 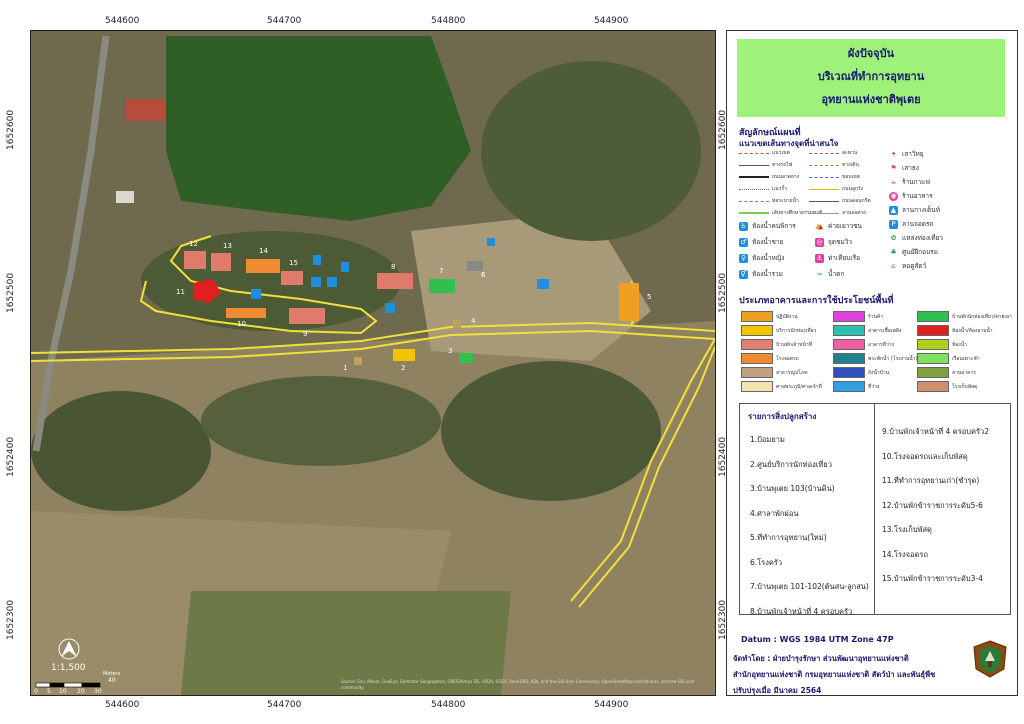 I want to click on landuse-item: ห้องน้ำ, so click(x=942, y=344).